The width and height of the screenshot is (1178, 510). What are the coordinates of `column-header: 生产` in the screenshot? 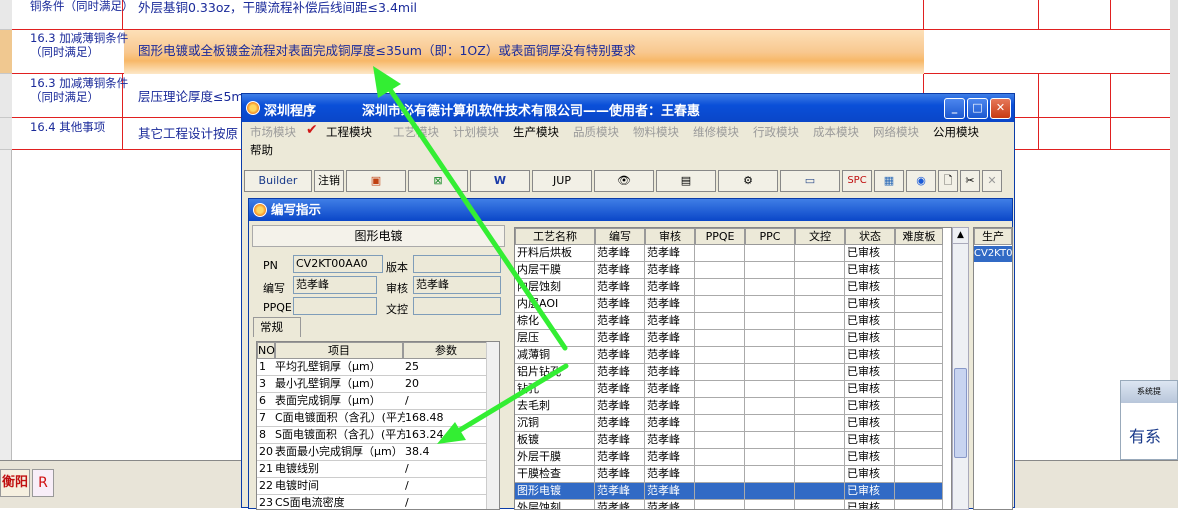 It's located at (993, 236).